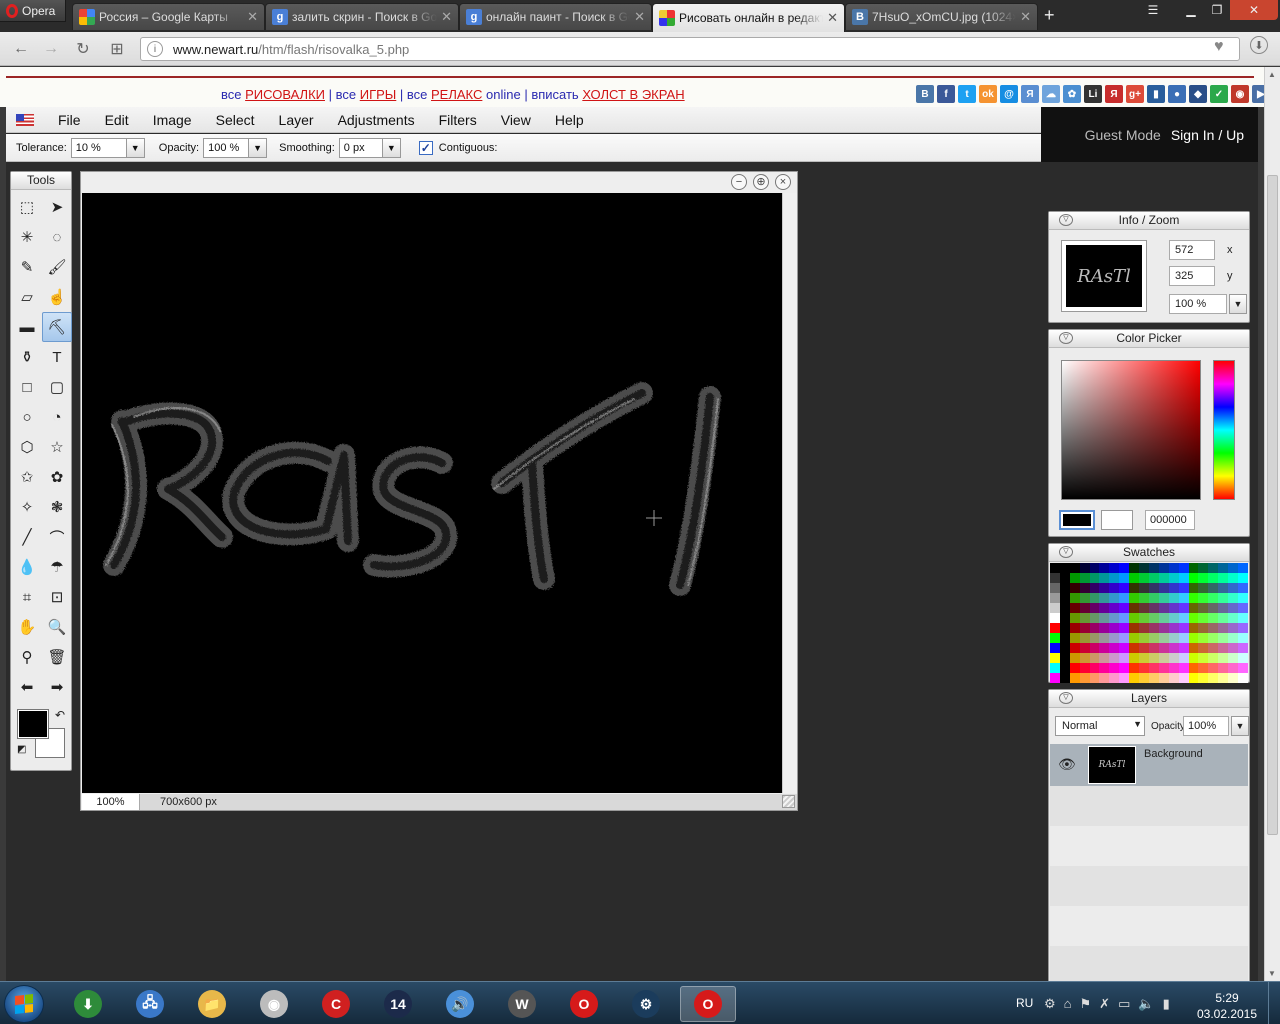 This screenshot has height=1024, width=1280. I want to click on scrollbar-thumb, so click(1272, 505).